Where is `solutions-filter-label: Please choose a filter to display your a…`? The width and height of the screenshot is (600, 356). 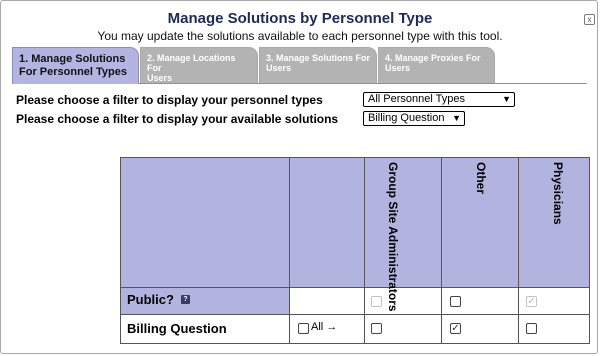
solutions-filter-label: Please choose a filter to display your a… is located at coordinates (177, 119).